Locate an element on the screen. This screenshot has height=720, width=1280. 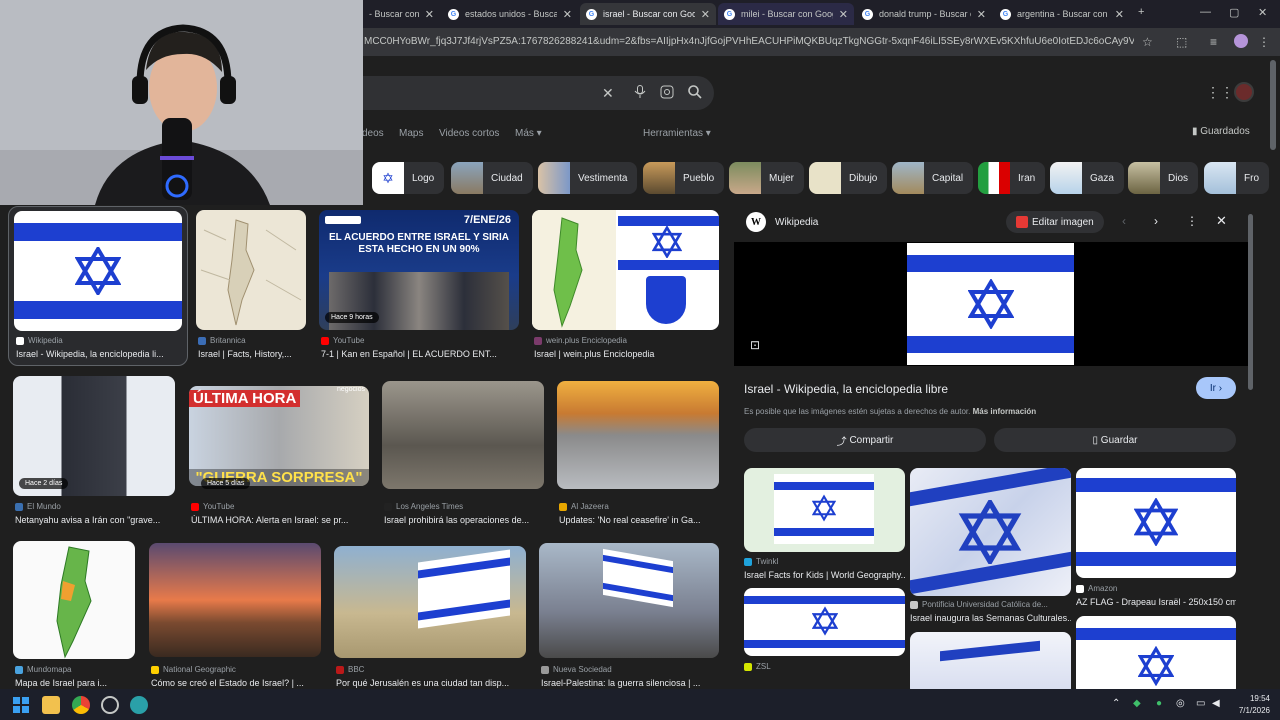
close-window-icon: ✕ is located at coordinates (1262, 12).